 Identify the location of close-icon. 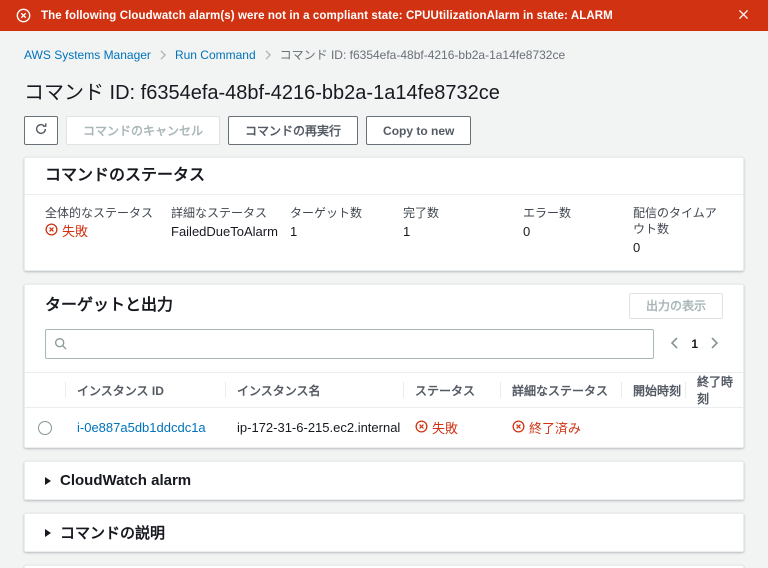
(743, 16).